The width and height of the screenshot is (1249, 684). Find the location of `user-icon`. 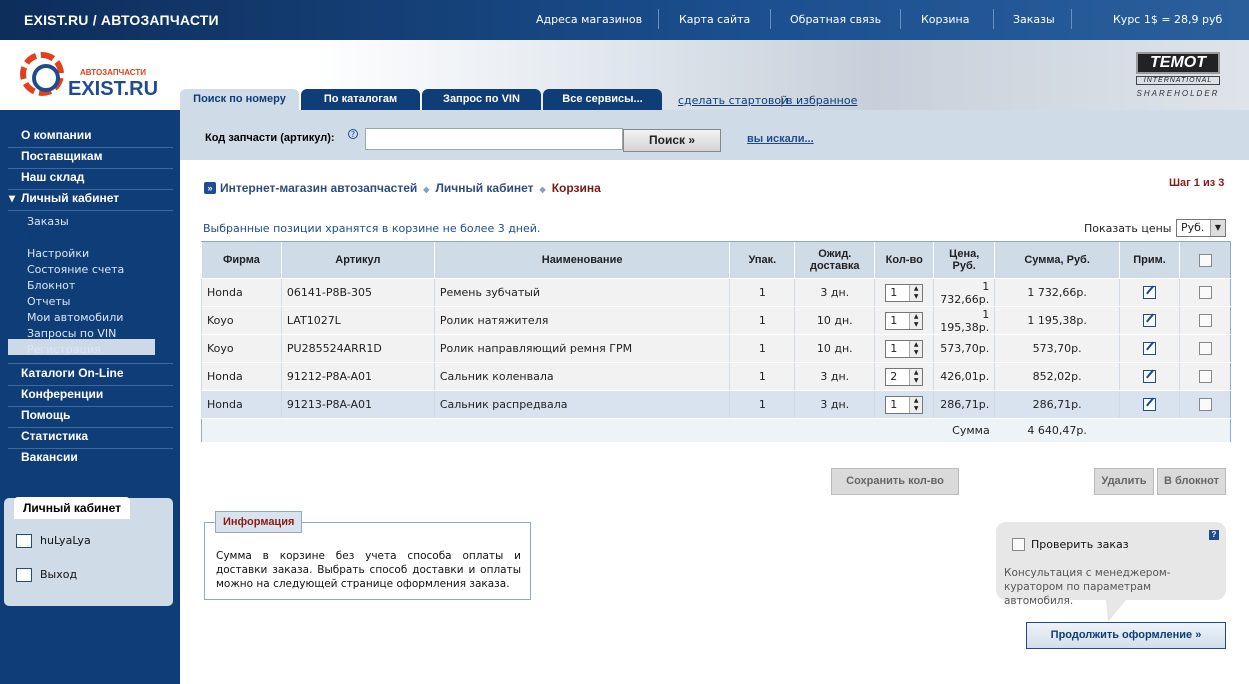

user-icon is located at coordinates (24, 541).